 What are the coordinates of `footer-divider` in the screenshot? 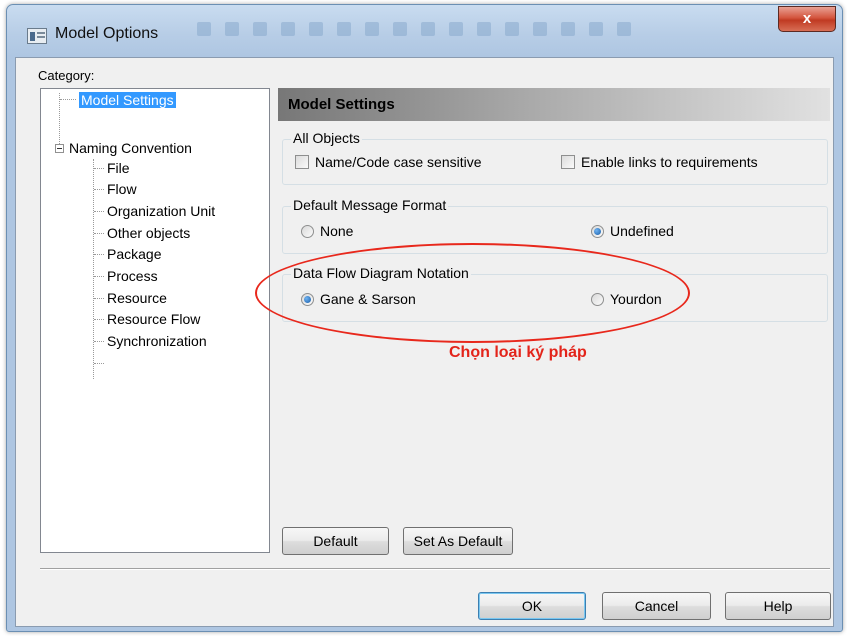 It's located at (435, 569).